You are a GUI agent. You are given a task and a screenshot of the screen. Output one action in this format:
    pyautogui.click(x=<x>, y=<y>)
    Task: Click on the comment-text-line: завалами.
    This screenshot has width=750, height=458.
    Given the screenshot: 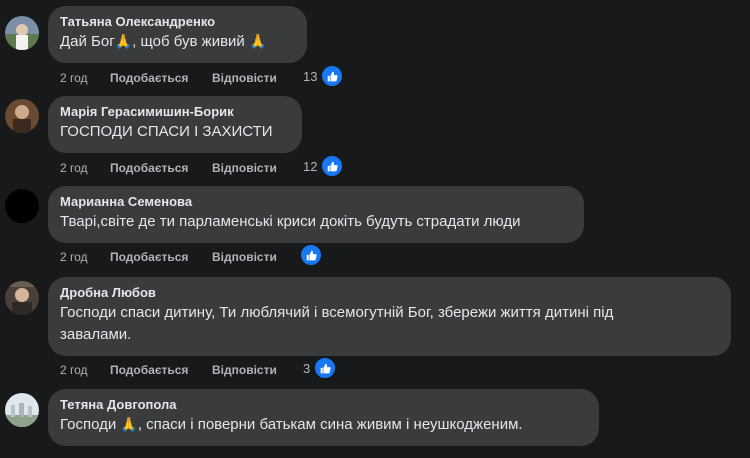 What is the action you would take?
    pyautogui.click(x=96, y=334)
    